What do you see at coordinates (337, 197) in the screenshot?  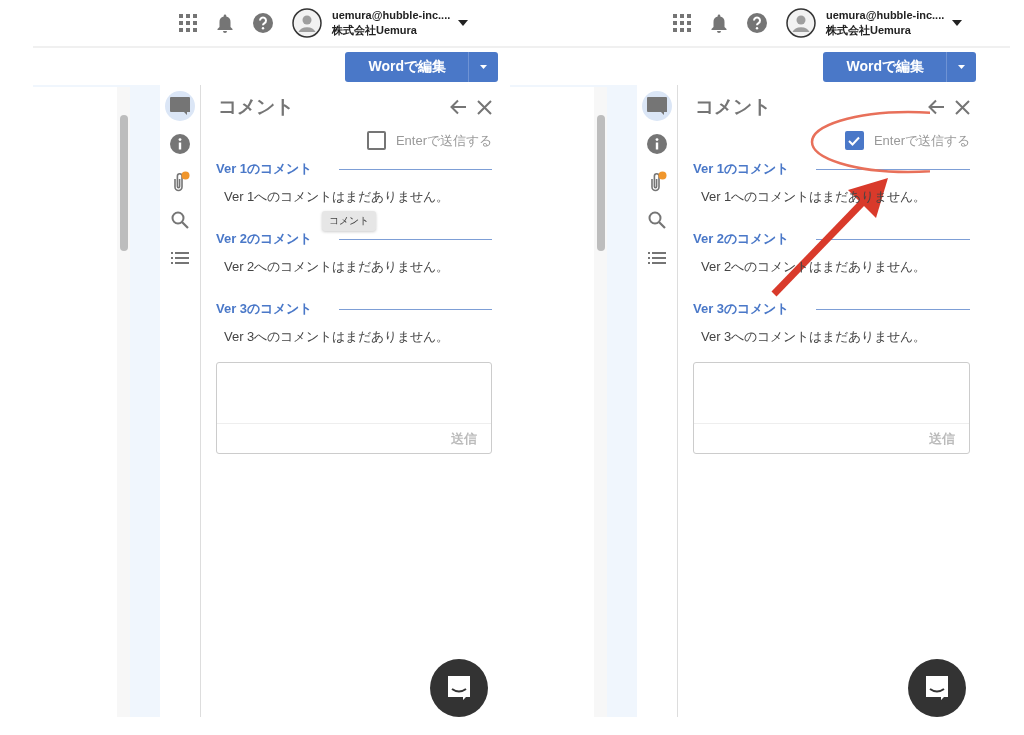 I see `empty-comments-message: Ver 1へのコメントはまだありません。` at bounding box center [337, 197].